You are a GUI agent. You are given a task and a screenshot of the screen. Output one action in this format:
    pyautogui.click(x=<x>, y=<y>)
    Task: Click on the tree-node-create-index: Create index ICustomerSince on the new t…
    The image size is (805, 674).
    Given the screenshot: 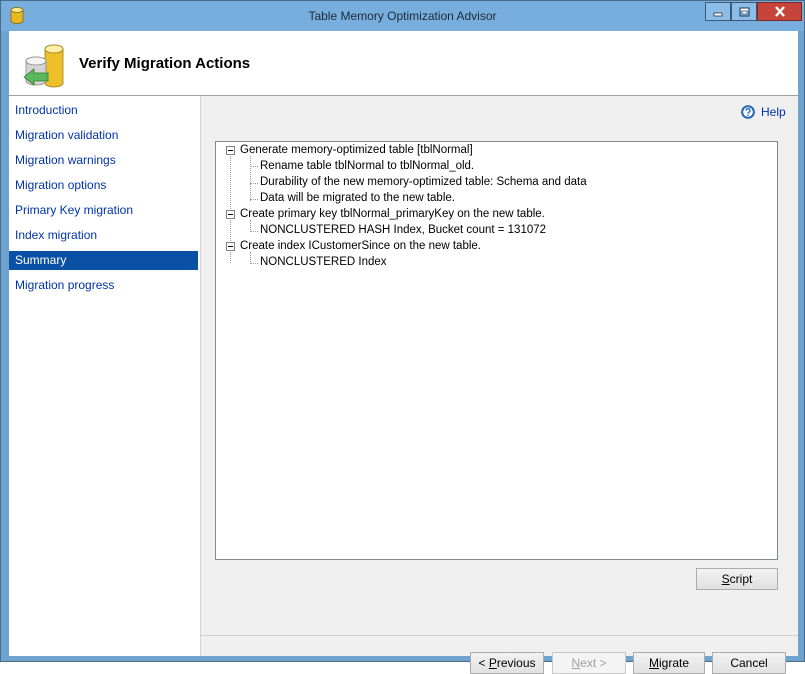 What is the action you would take?
    pyautogui.click(x=360, y=246)
    